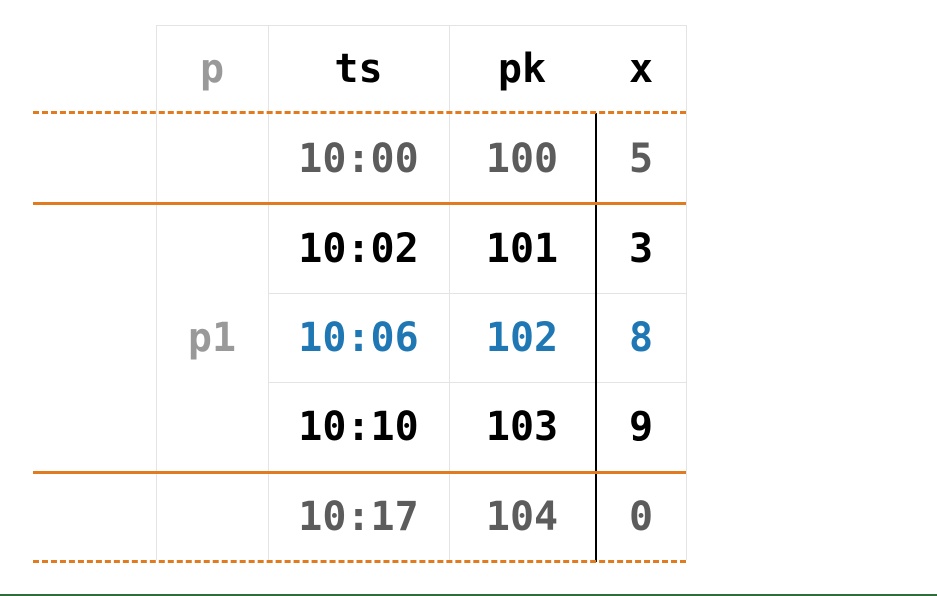 The width and height of the screenshot is (937, 596). Describe the element at coordinates (358, 517) in the screenshot. I see `row-ts-cell: 10:17` at that location.